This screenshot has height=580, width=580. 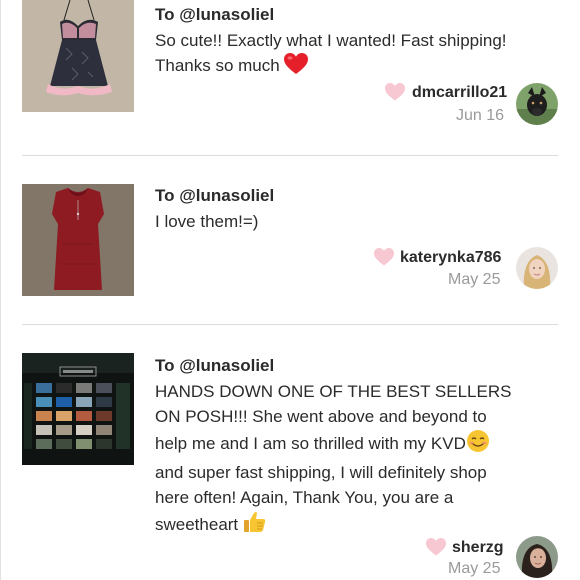 What do you see at coordinates (450, 258) in the screenshot?
I see `reviewer-username: katerynka786` at bounding box center [450, 258].